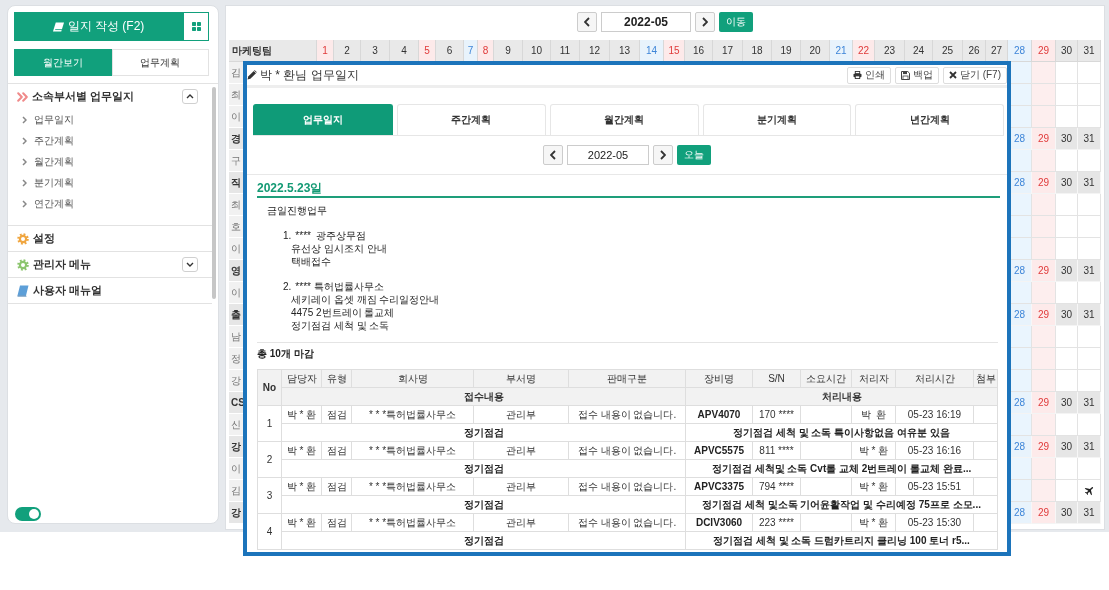  Describe the element at coordinates (301, 378) in the screenshot. I see `column-header: 담당자` at that location.